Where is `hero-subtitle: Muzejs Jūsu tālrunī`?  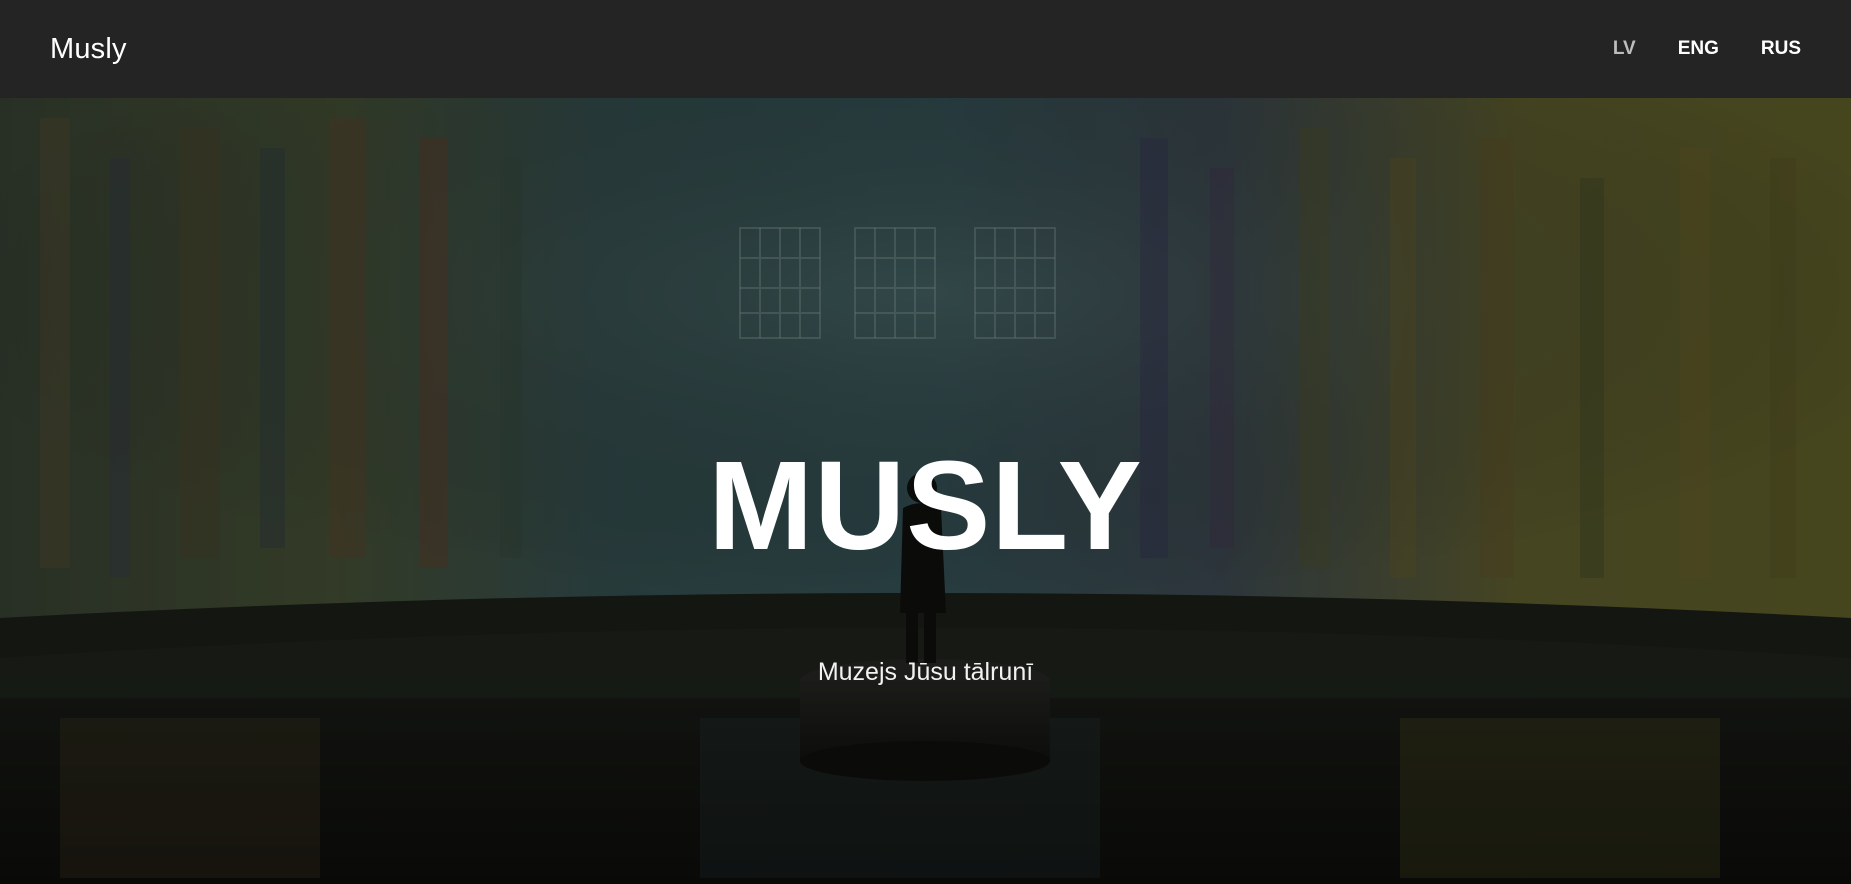
hero-subtitle: Muzejs Jūsu tālrunī is located at coordinates (925, 672).